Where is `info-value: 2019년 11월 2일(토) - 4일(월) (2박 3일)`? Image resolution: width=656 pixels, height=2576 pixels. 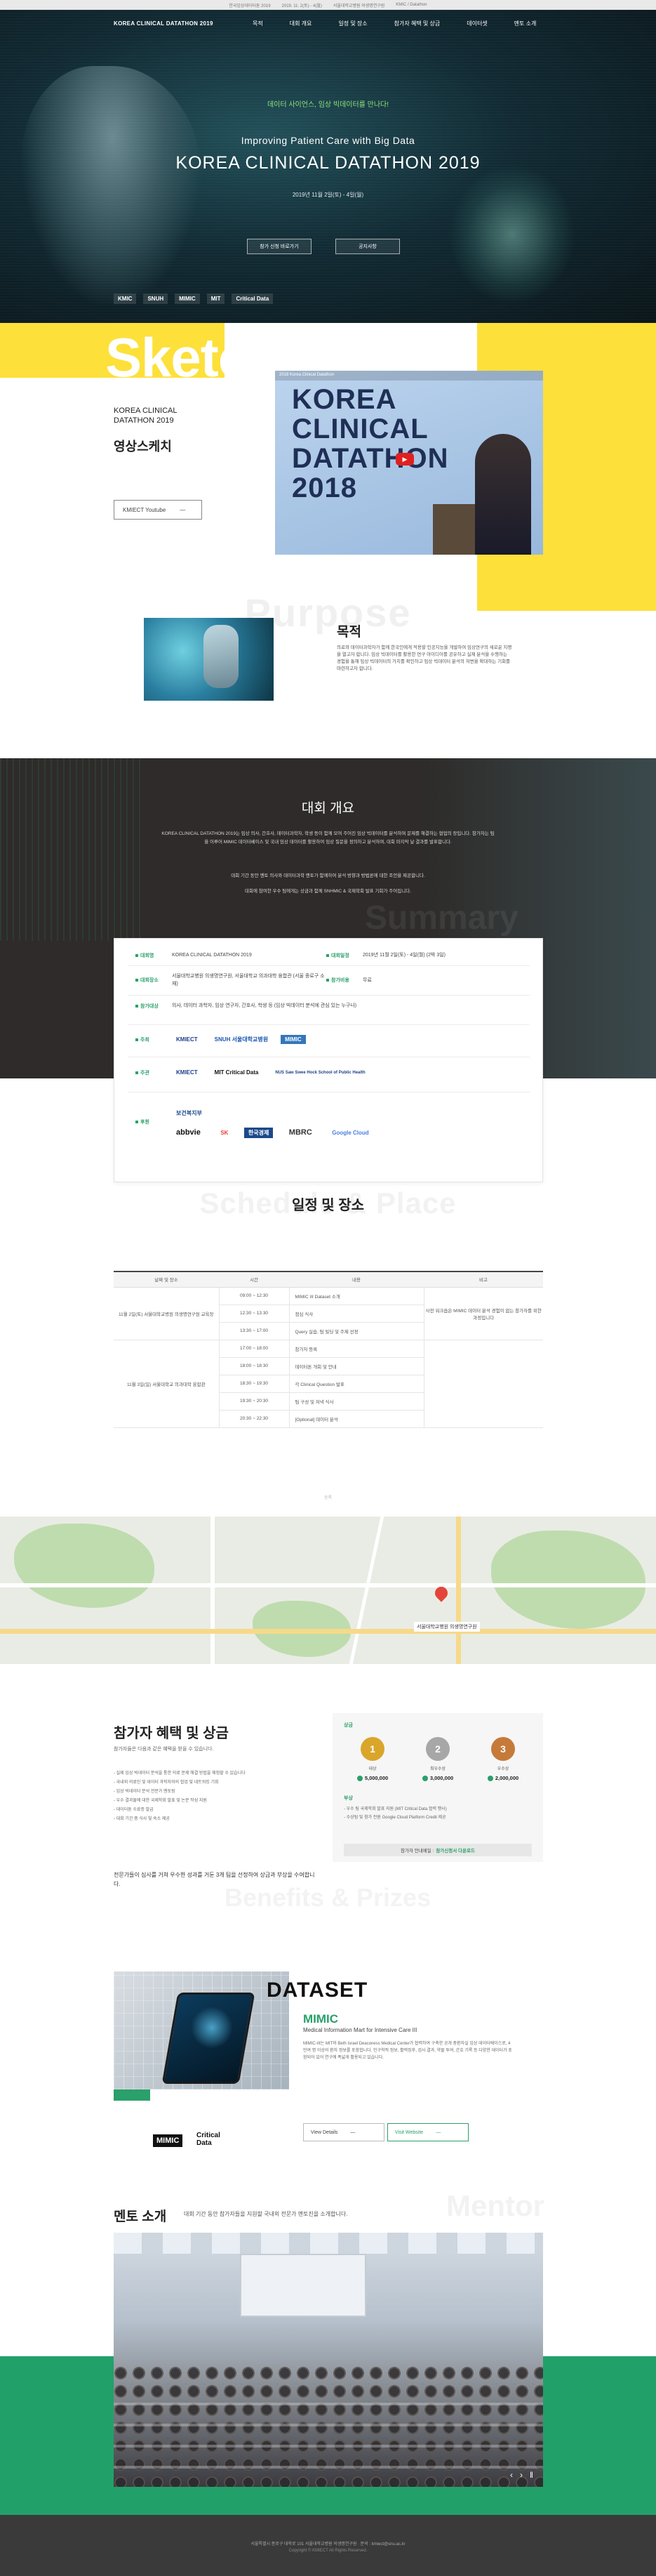 info-value: 2019년 11월 2일(토) - 4일(월) (2박 3일) is located at coordinates (404, 955).